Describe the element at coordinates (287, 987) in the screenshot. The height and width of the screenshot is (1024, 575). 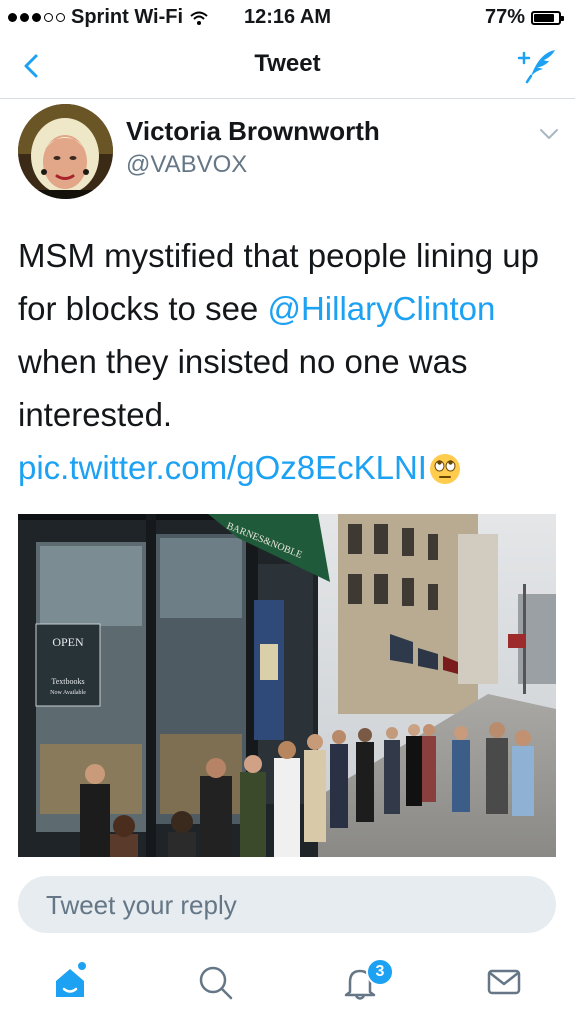
I see `tab-bar: 3` at that location.